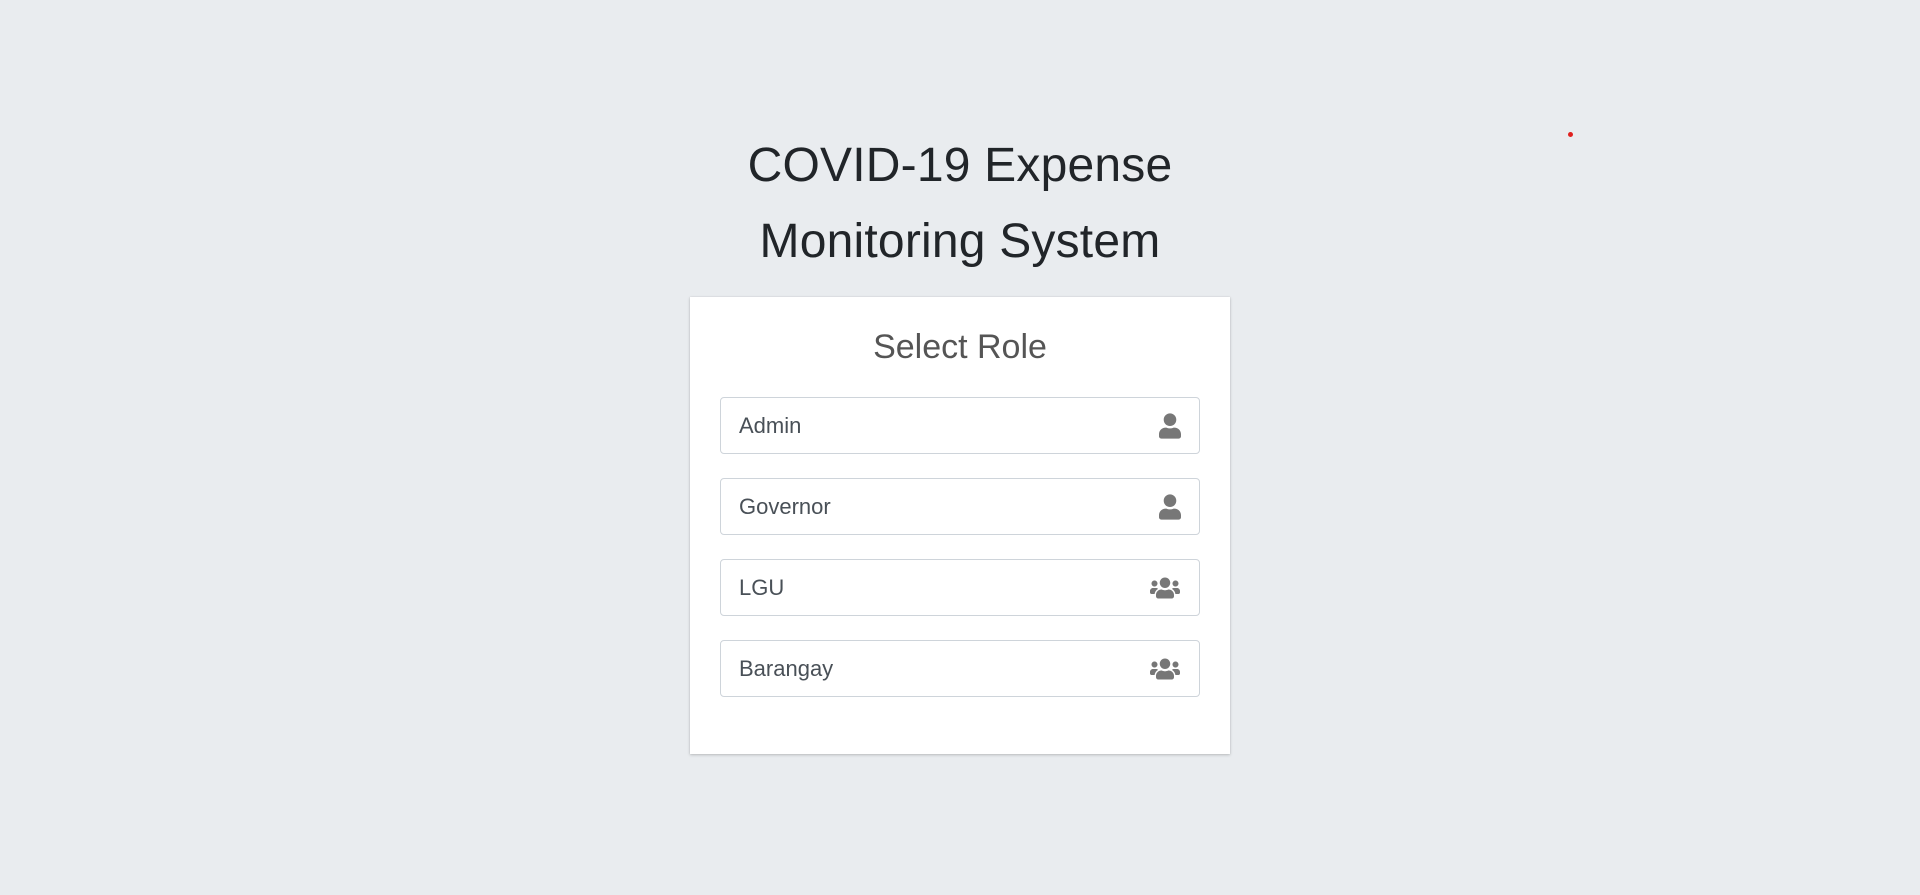 This screenshot has height=895, width=1920. Describe the element at coordinates (960, 347) in the screenshot. I see `card-title: Select Role` at that location.